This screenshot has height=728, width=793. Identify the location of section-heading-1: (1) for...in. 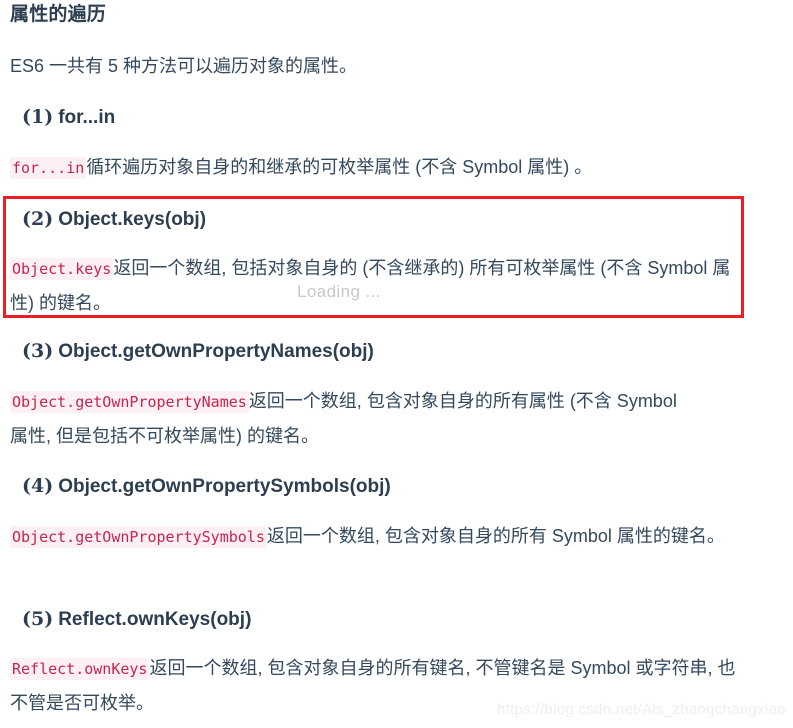
(68, 117).